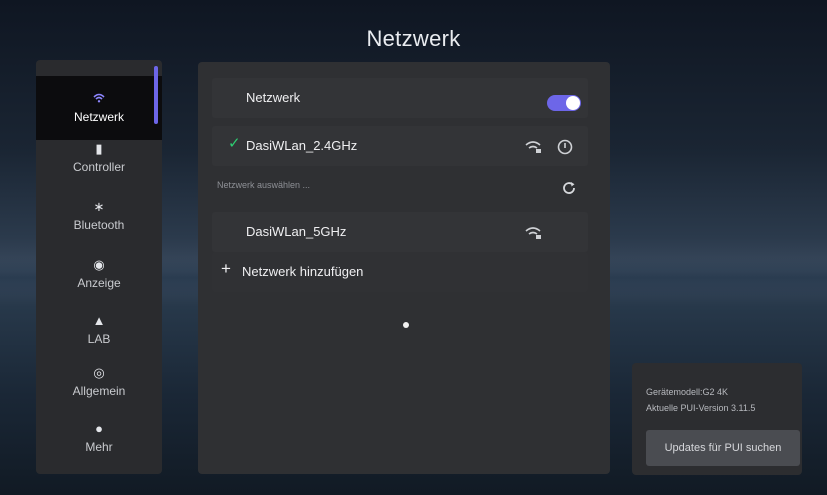 The width and height of the screenshot is (827, 495). I want to click on sidebar-item-netzwerk: Netzwerk, so click(99, 108).